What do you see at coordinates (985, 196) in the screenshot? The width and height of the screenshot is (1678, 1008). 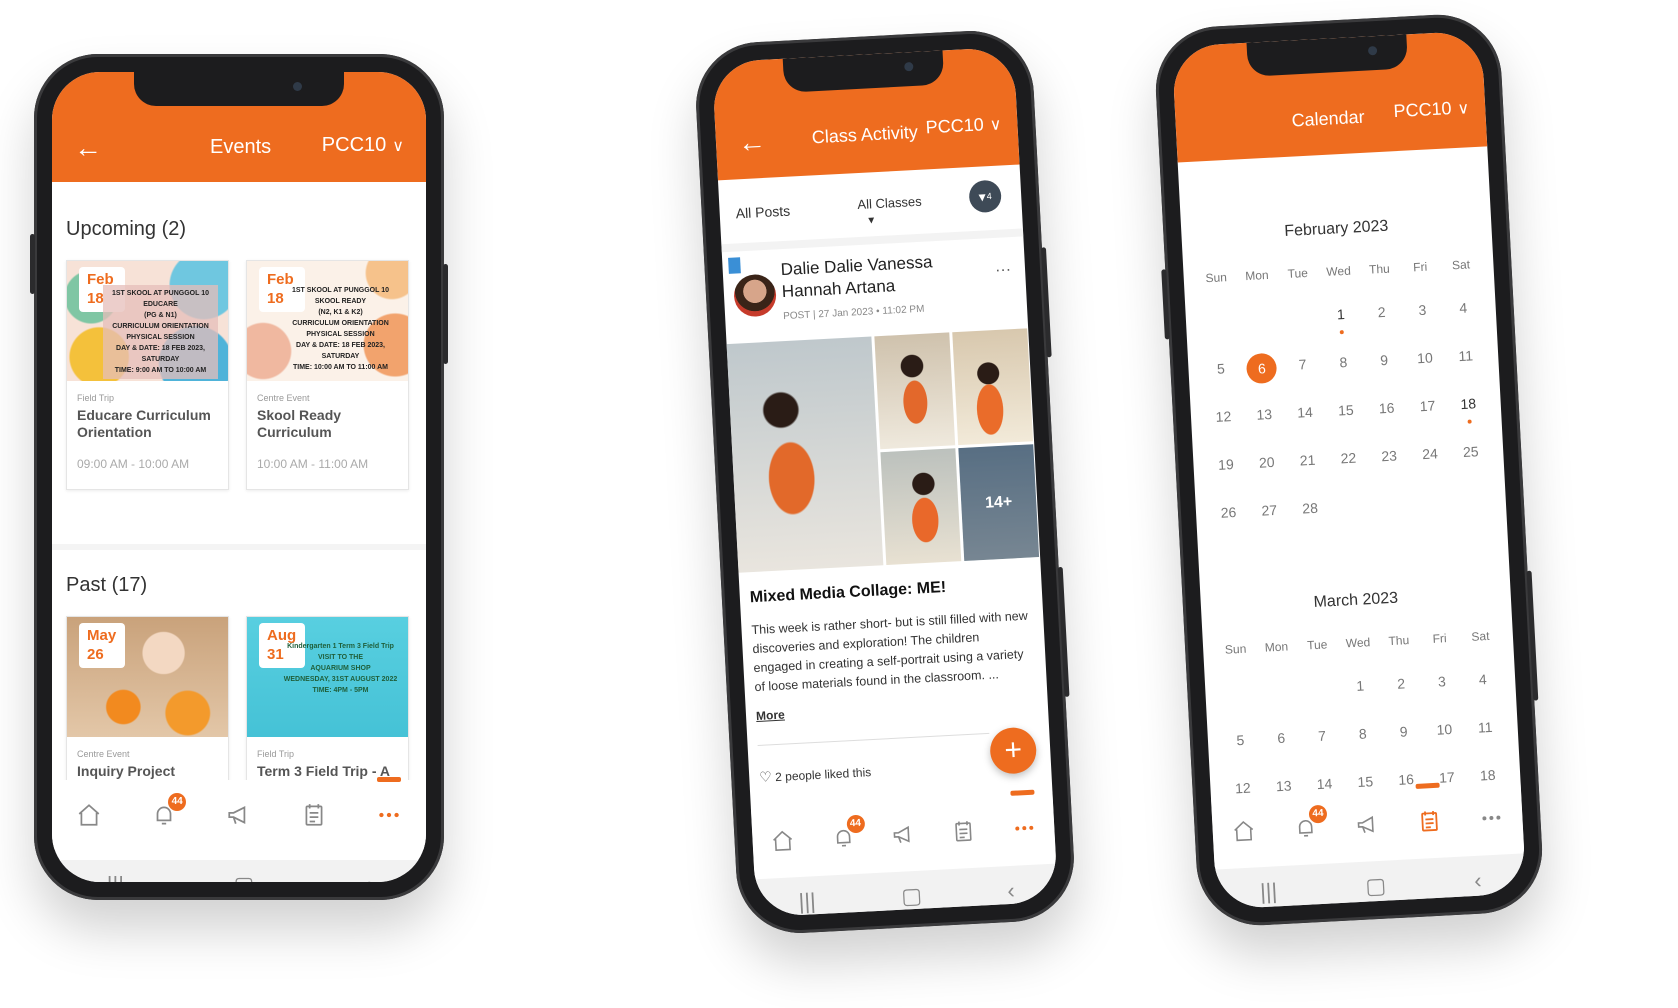 I see `filter-icon: ▾ 4` at bounding box center [985, 196].